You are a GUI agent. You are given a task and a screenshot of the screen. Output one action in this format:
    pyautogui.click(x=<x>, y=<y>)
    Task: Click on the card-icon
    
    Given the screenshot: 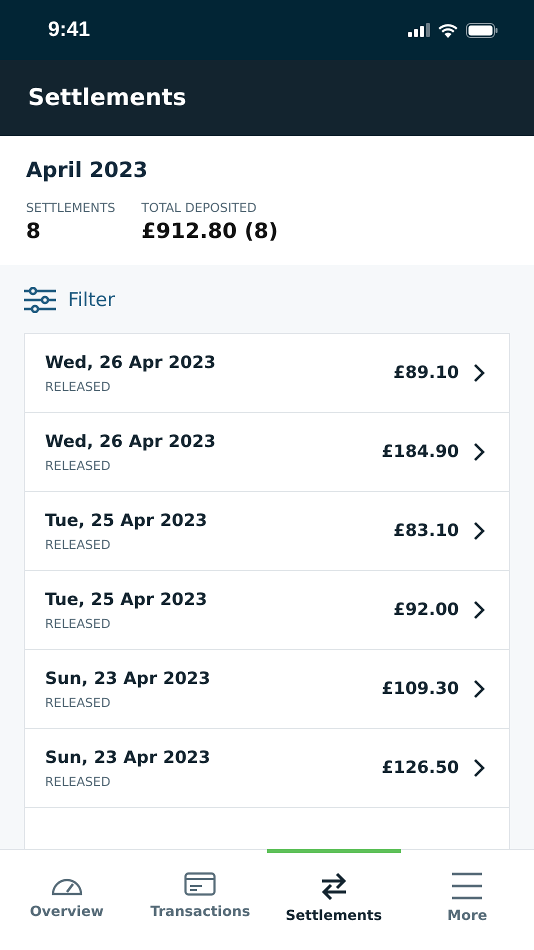 What is the action you would take?
    pyautogui.click(x=200, y=884)
    